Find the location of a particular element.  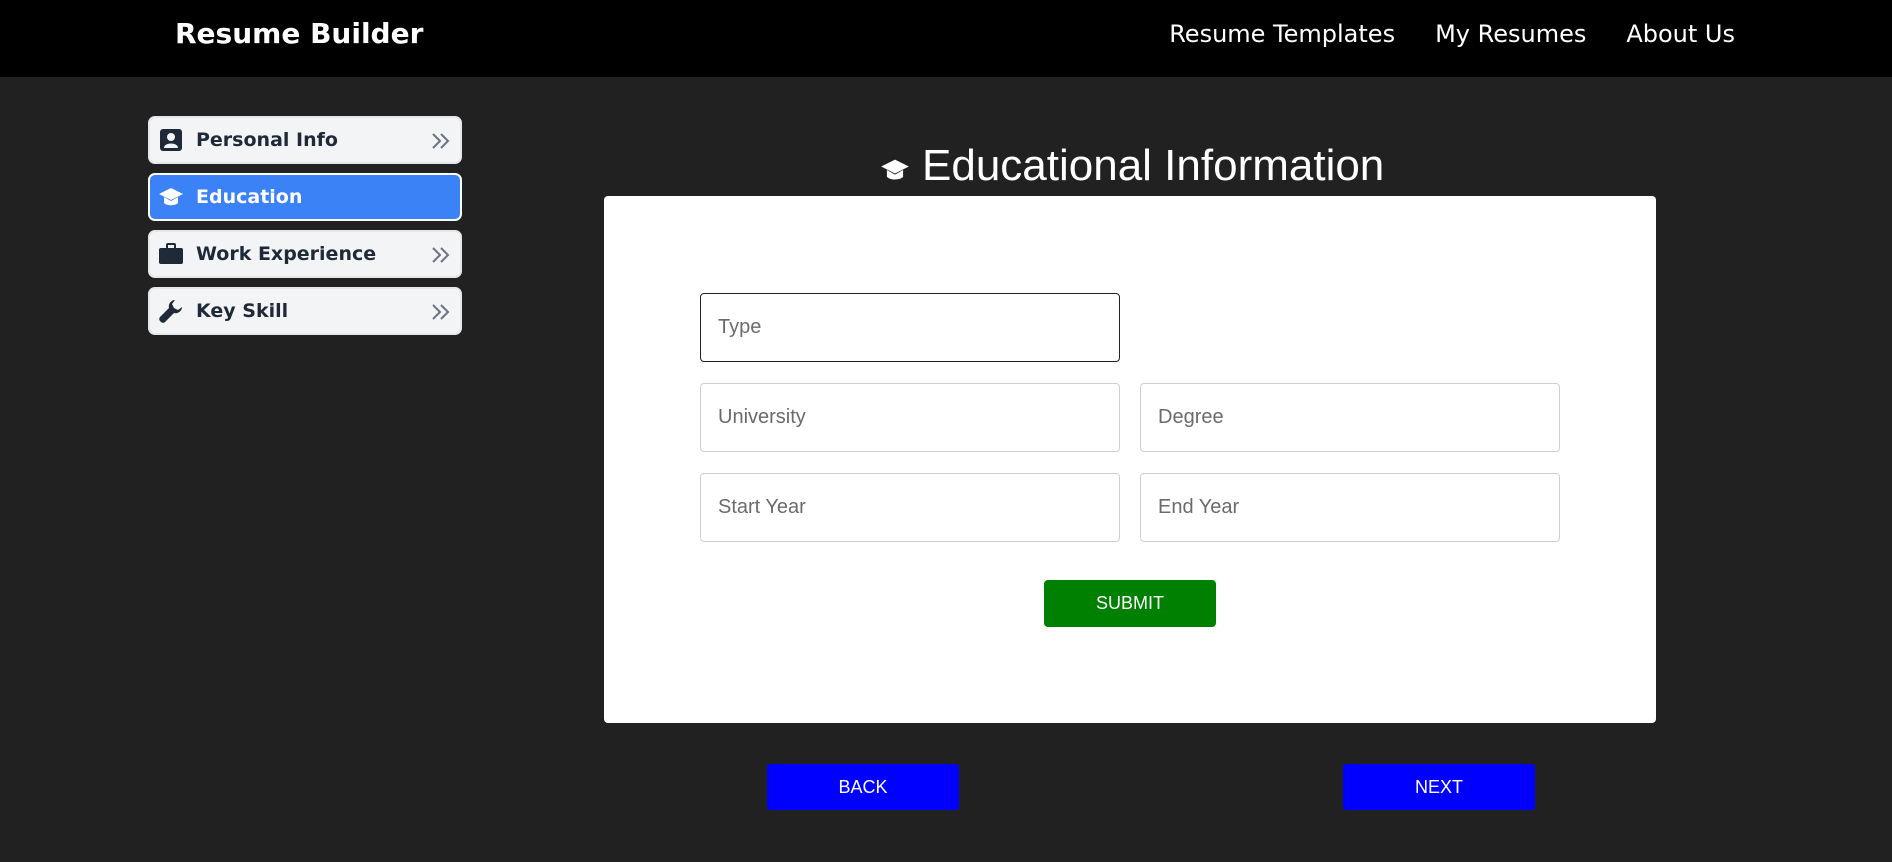

university-input is located at coordinates (910, 417).